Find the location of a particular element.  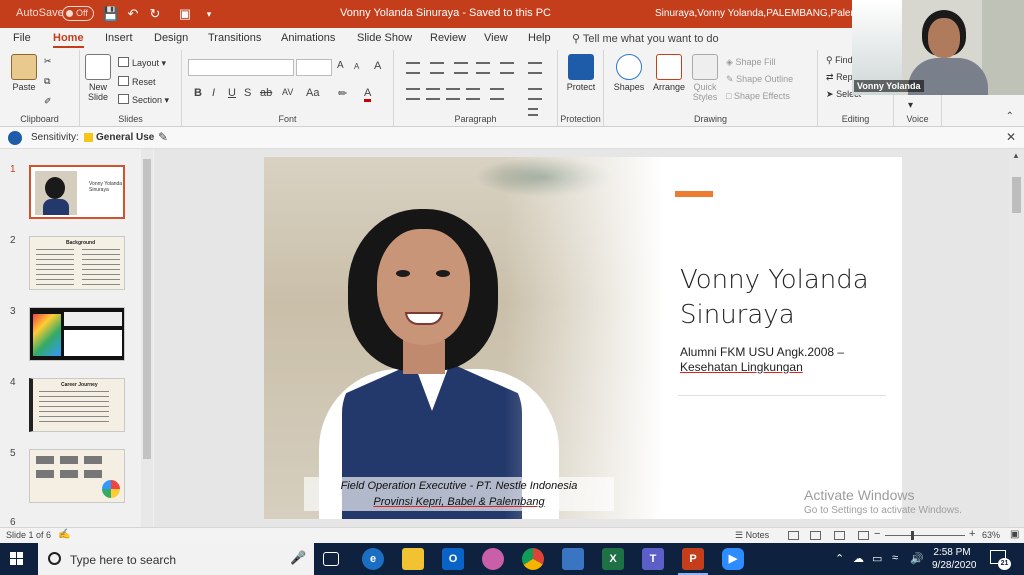

shape-effects-button: □ Shape Effects is located at coordinates (758, 96).